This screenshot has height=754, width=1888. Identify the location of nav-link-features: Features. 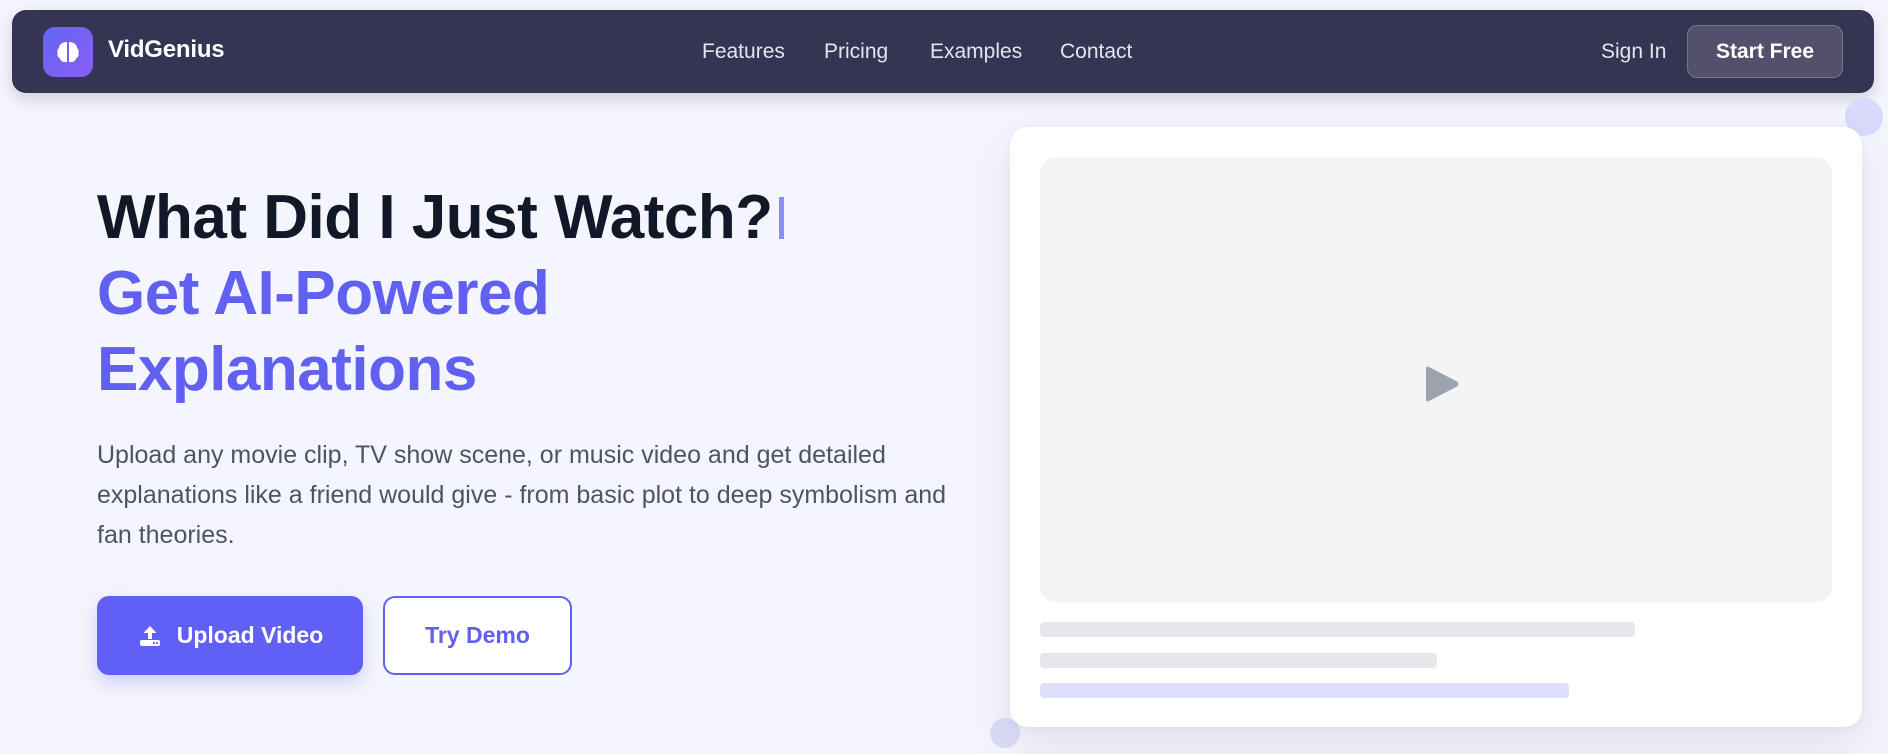
(743, 52).